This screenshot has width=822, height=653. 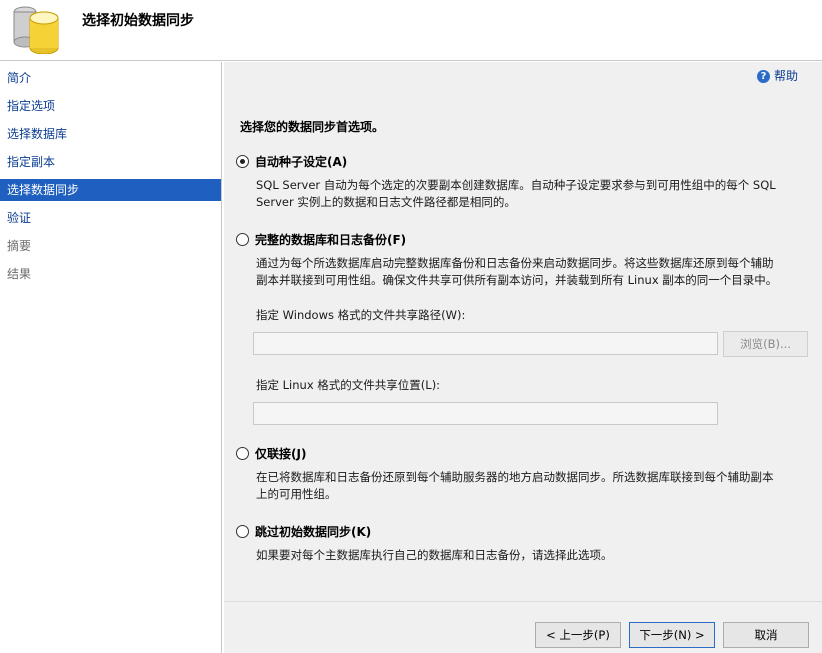 I want to click on radio-label: 完整的数据库和日志备份(F), so click(x=331, y=240).